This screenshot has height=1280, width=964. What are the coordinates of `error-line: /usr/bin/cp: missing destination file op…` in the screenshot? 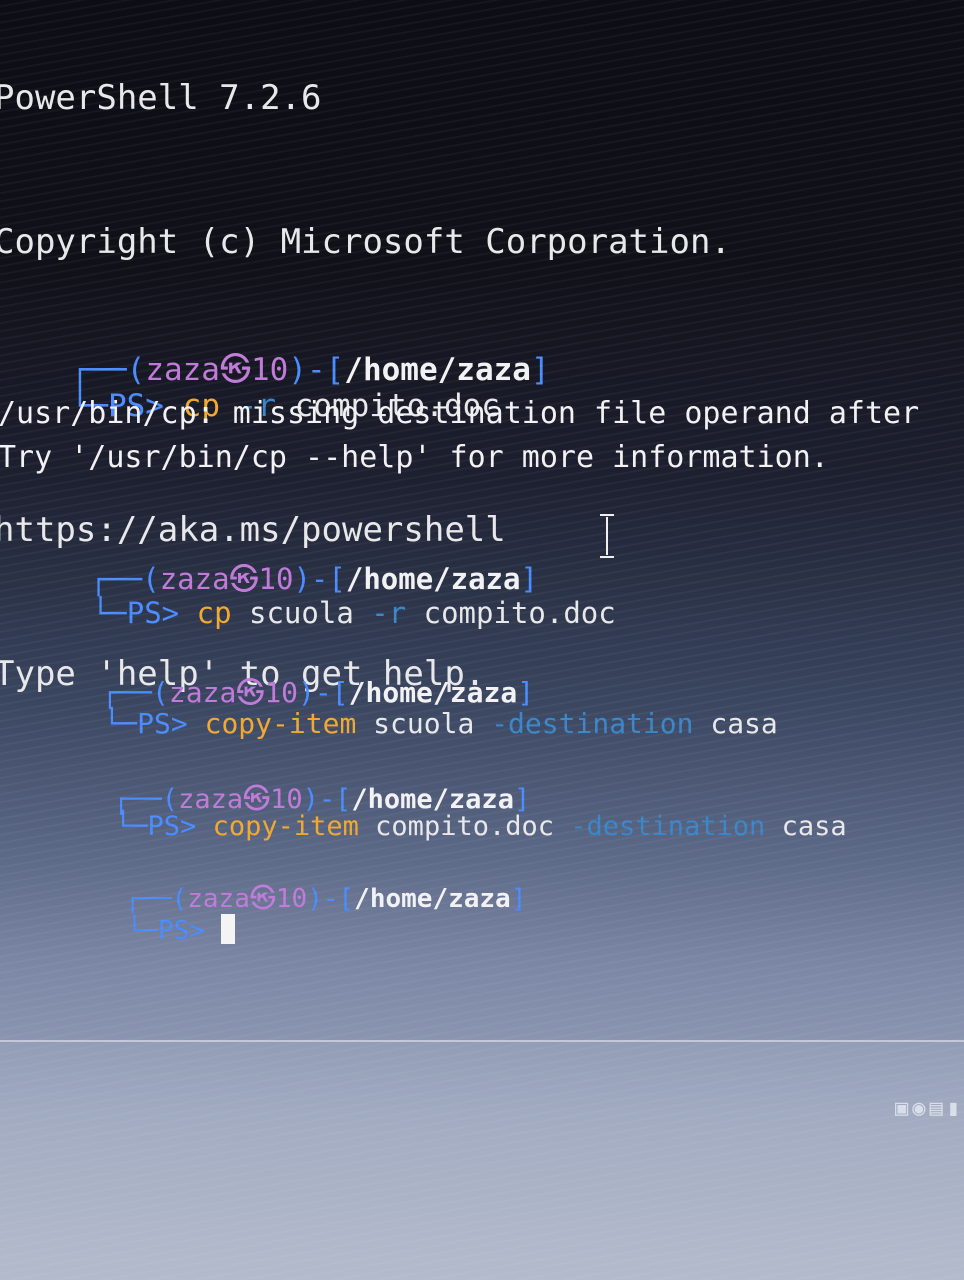 It's located at (460, 413).